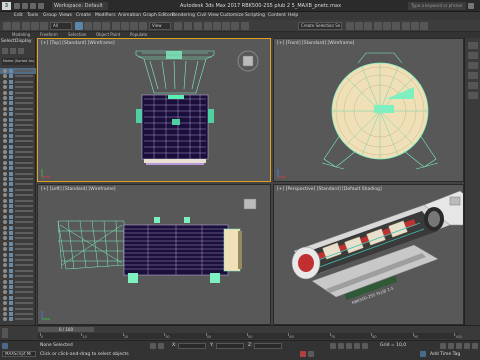 The image size is (480, 360). I want to click on display-tab-icon, so click(473, 85).